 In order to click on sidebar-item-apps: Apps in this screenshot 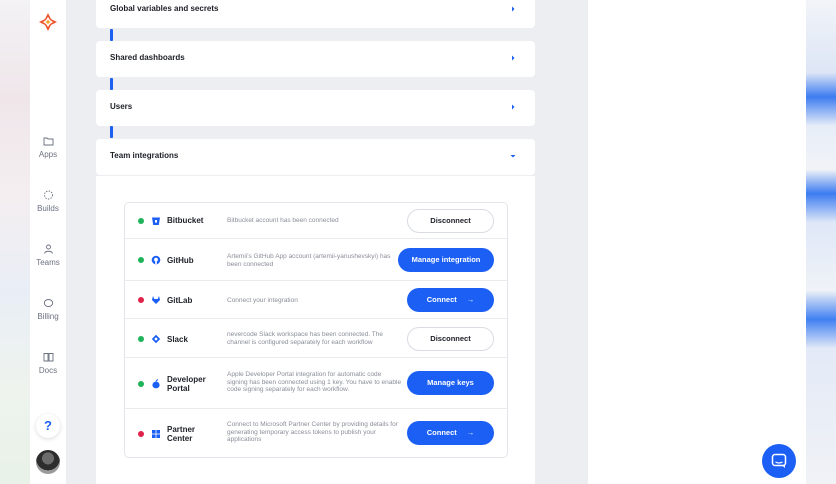, I will do `click(48, 147)`.